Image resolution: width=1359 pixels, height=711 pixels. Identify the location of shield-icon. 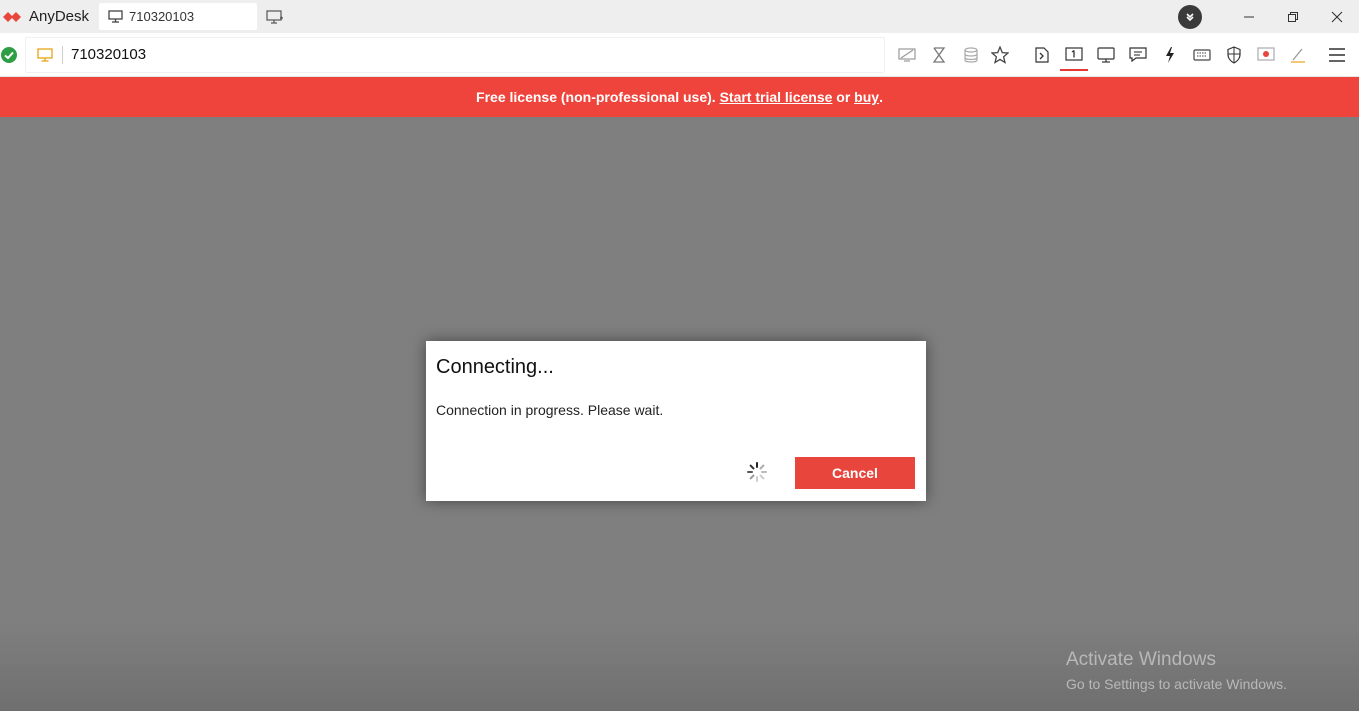
(1234, 55).